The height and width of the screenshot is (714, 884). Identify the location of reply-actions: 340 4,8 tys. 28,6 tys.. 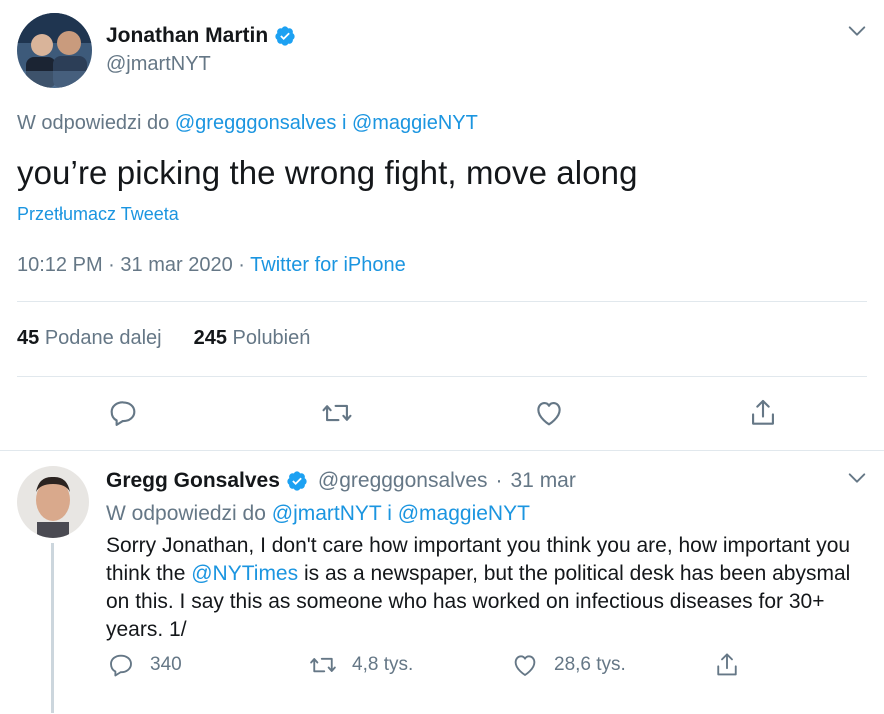
(486, 667).